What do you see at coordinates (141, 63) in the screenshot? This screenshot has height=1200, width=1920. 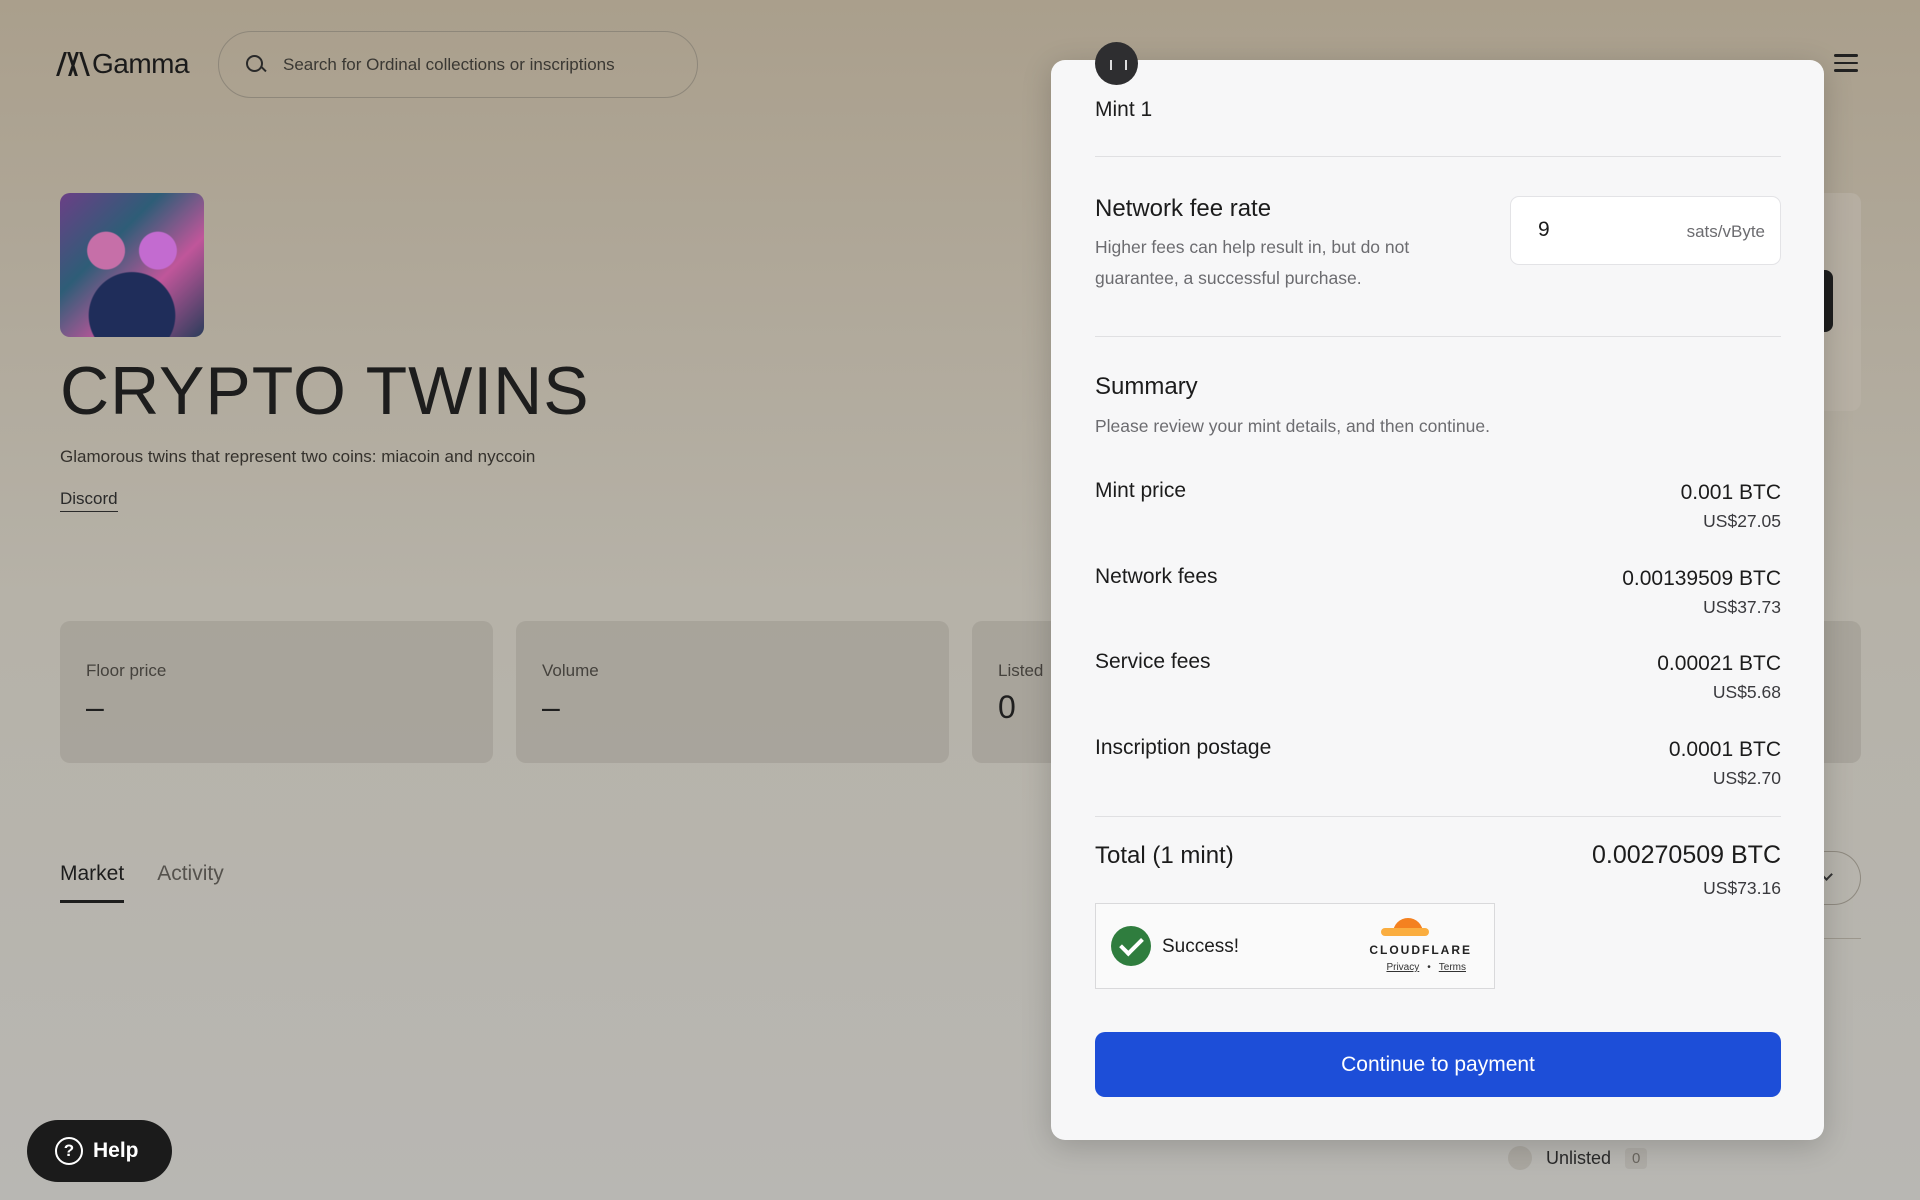 I see `logo-text: Gamma` at bounding box center [141, 63].